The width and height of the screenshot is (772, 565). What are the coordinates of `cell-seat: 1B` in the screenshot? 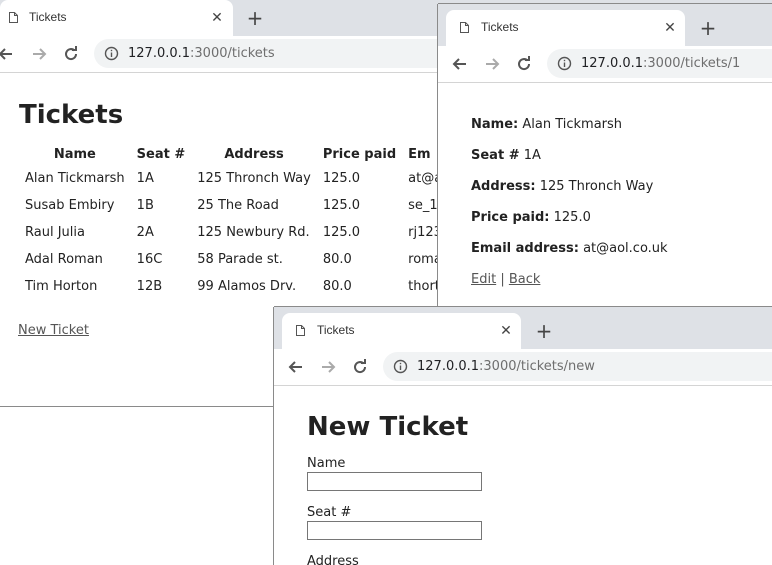 It's located at (145, 205).